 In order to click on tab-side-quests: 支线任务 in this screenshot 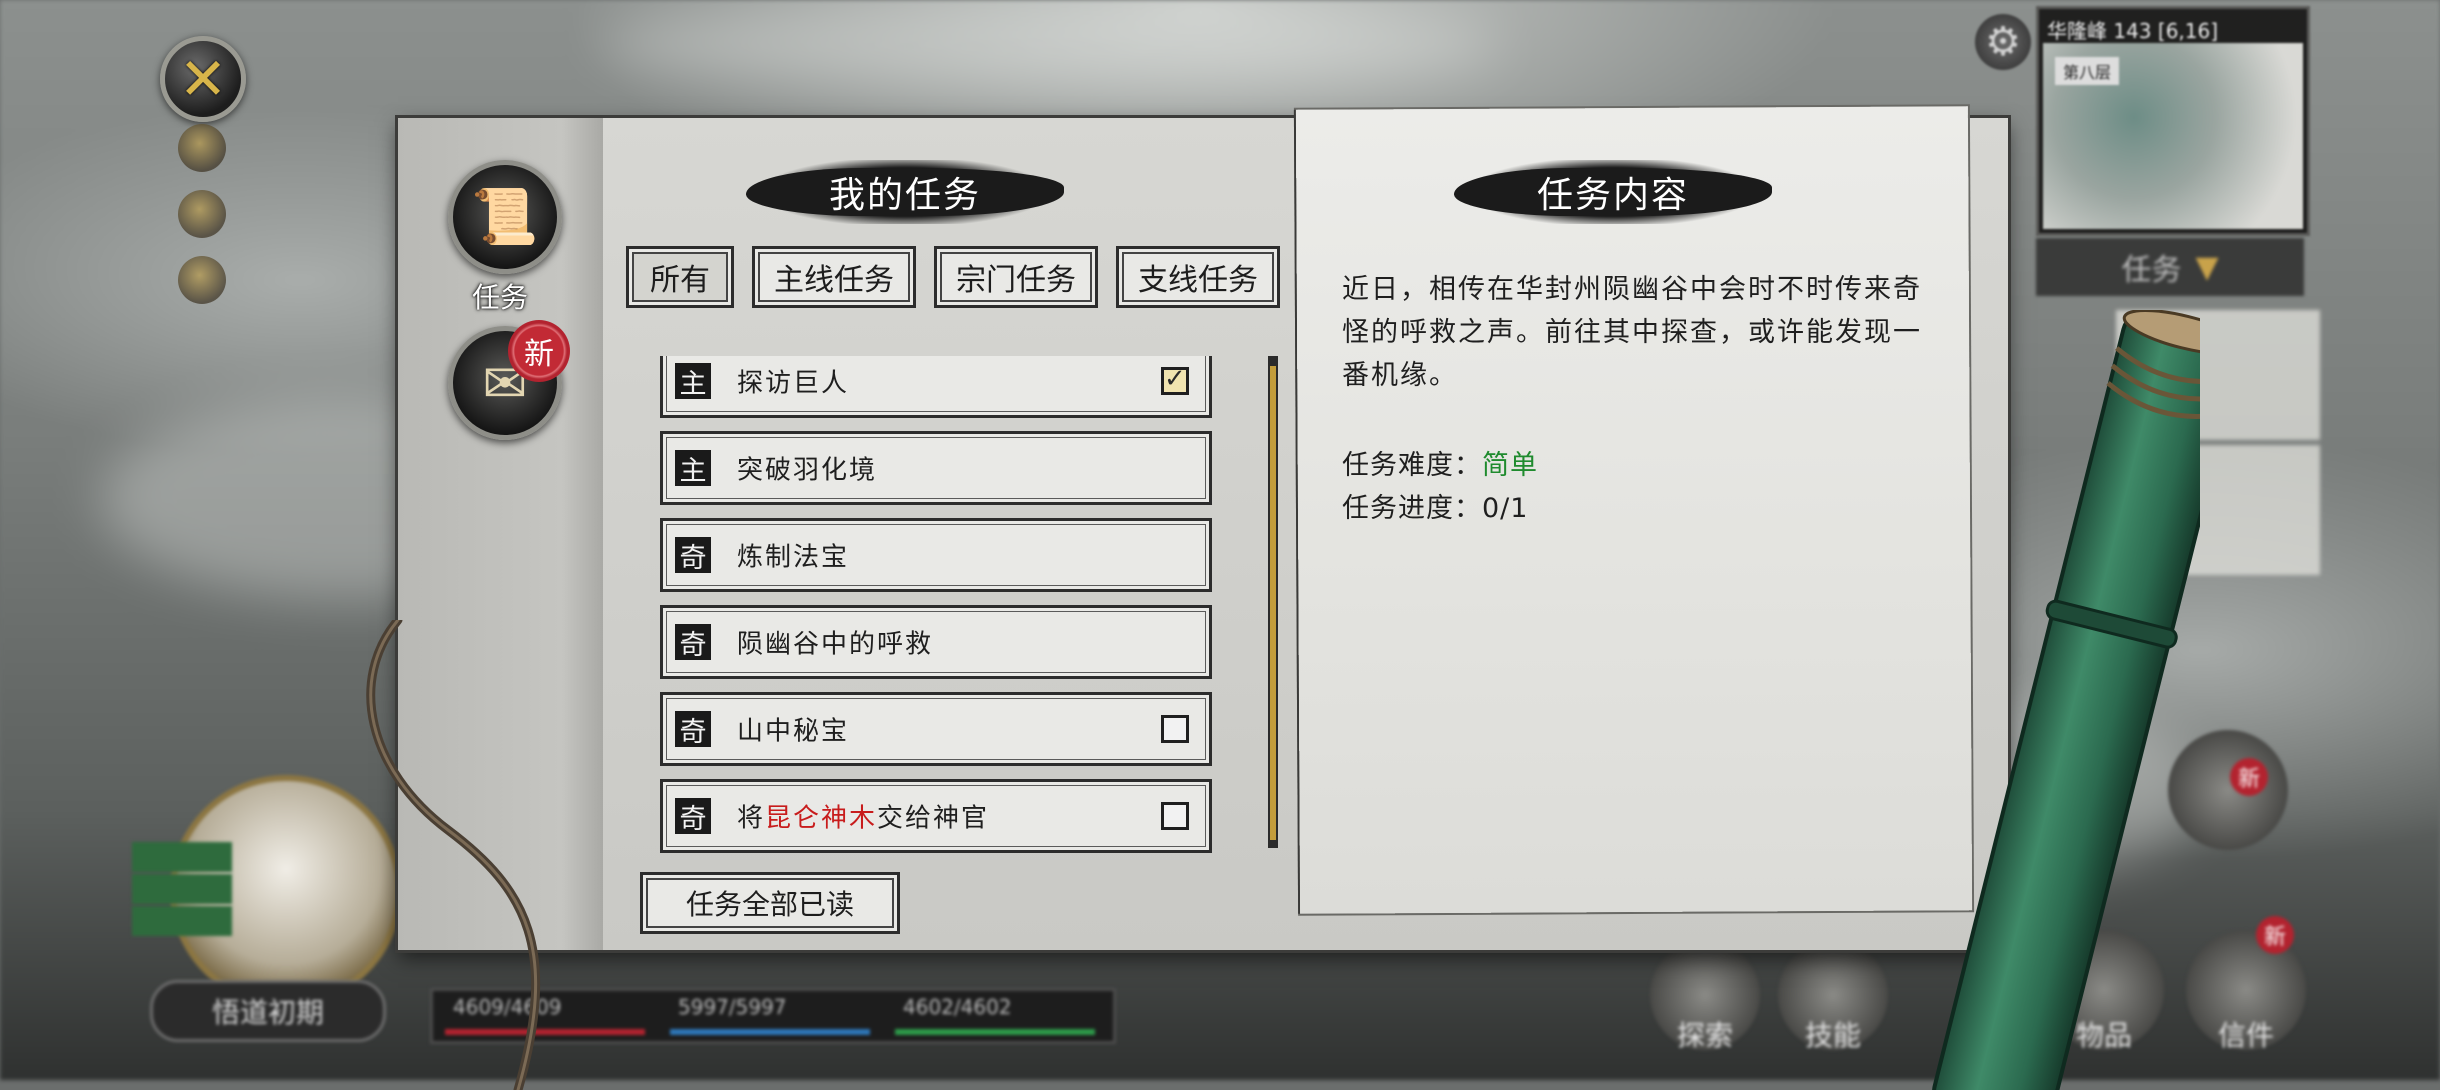, I will do `click(1198, 277)`.